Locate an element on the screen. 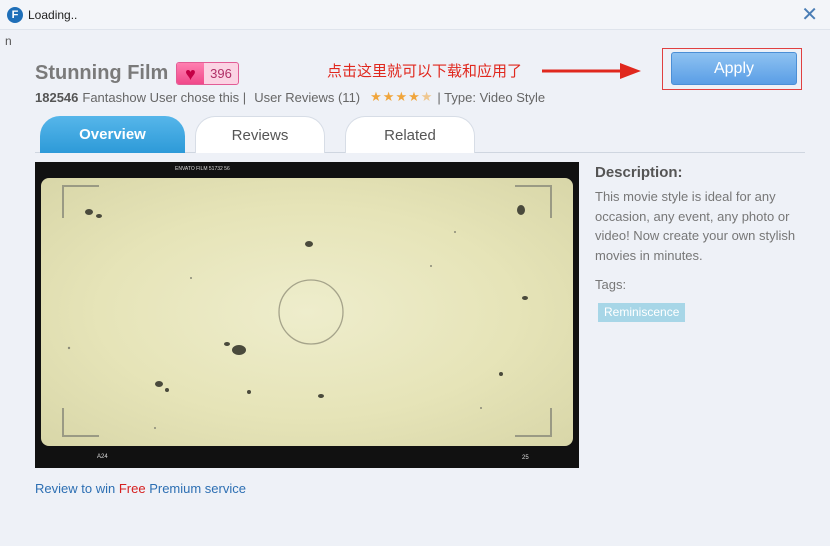 This screenshot has height=546, width=830. film-frame-number: A24 is located at coordinates (102, 457).